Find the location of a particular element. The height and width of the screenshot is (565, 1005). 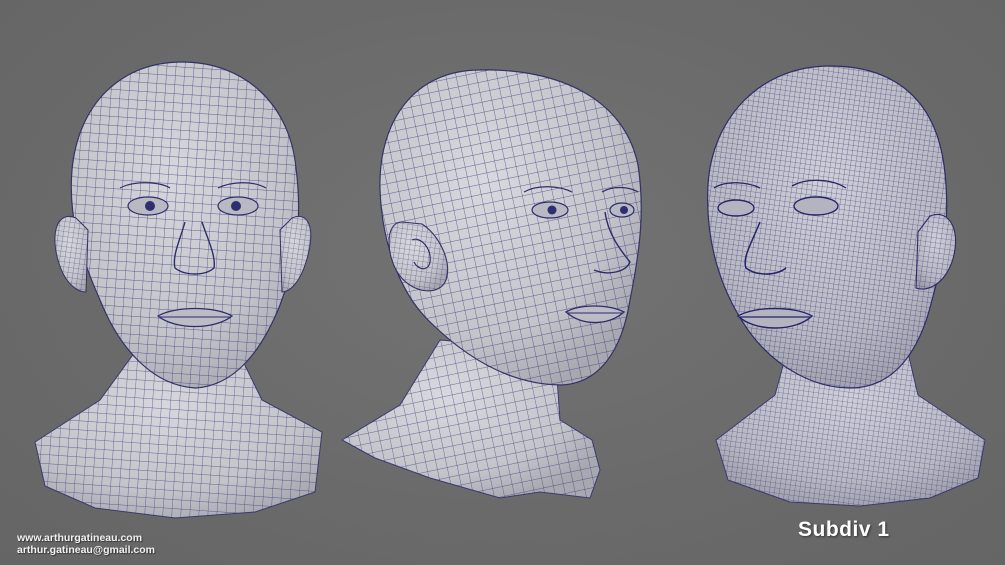

author-website: www.arthurgatineau.com is located at coordinates (80, 538).